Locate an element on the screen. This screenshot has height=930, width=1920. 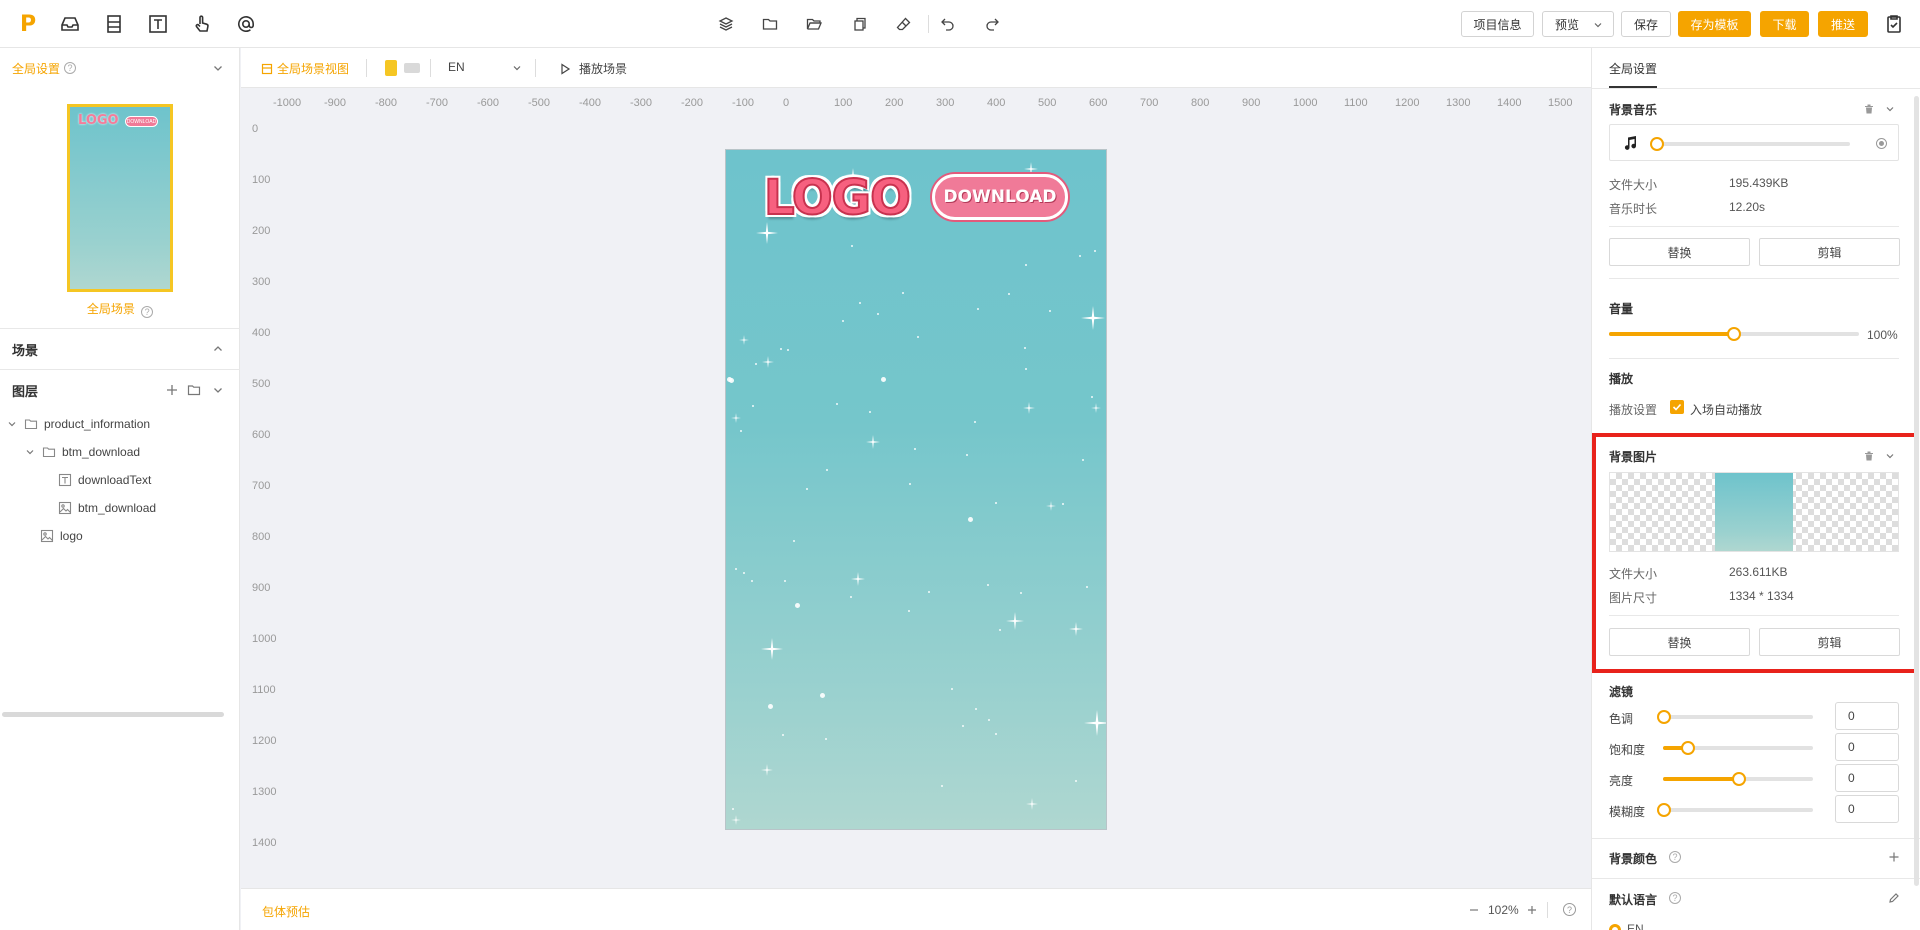
inbox-icon is located at coordinates (70, 24).